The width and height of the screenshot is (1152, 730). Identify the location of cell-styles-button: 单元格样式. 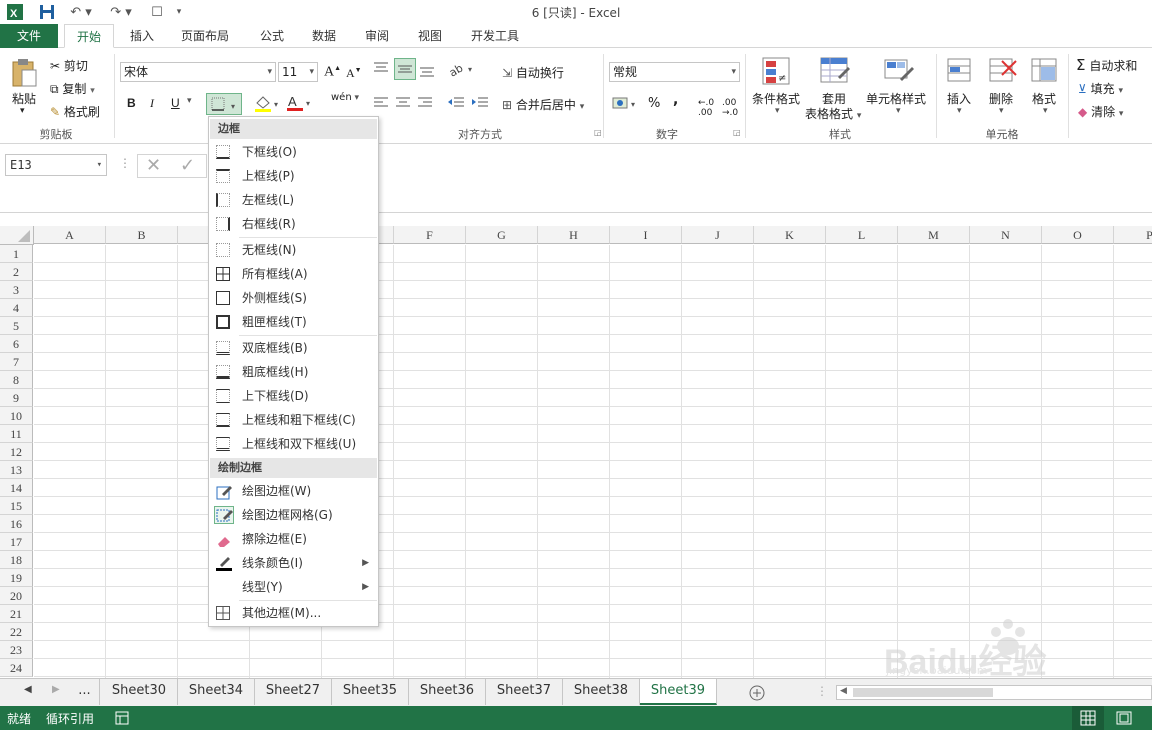
(896, 98).